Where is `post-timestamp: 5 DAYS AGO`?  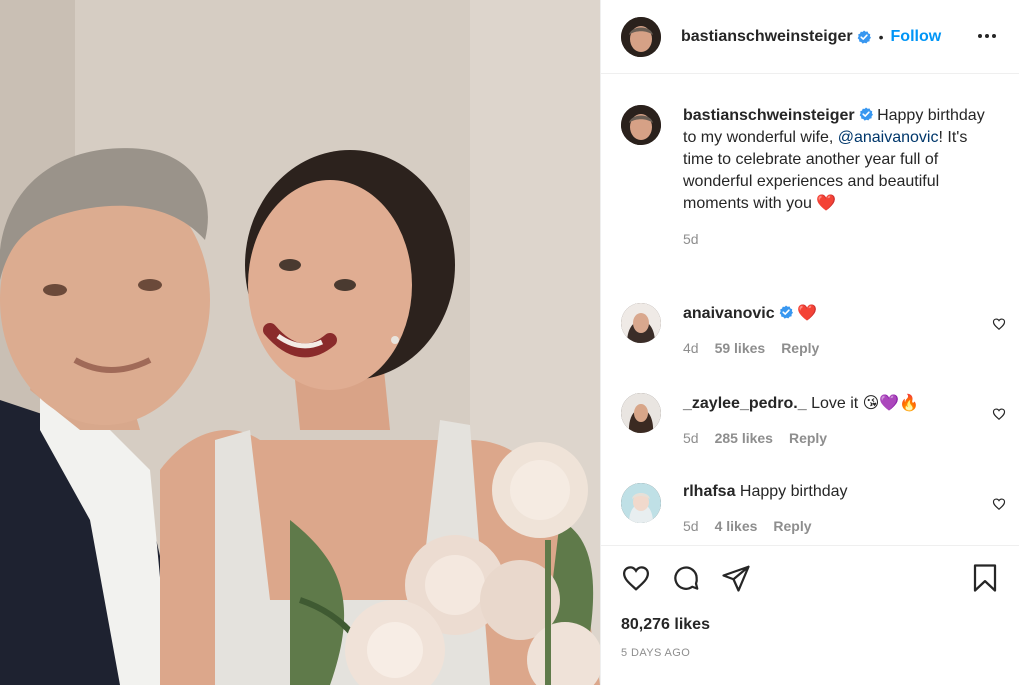 post-timestamp: 5 DAYS AGO is located at coordinates (655, 653).